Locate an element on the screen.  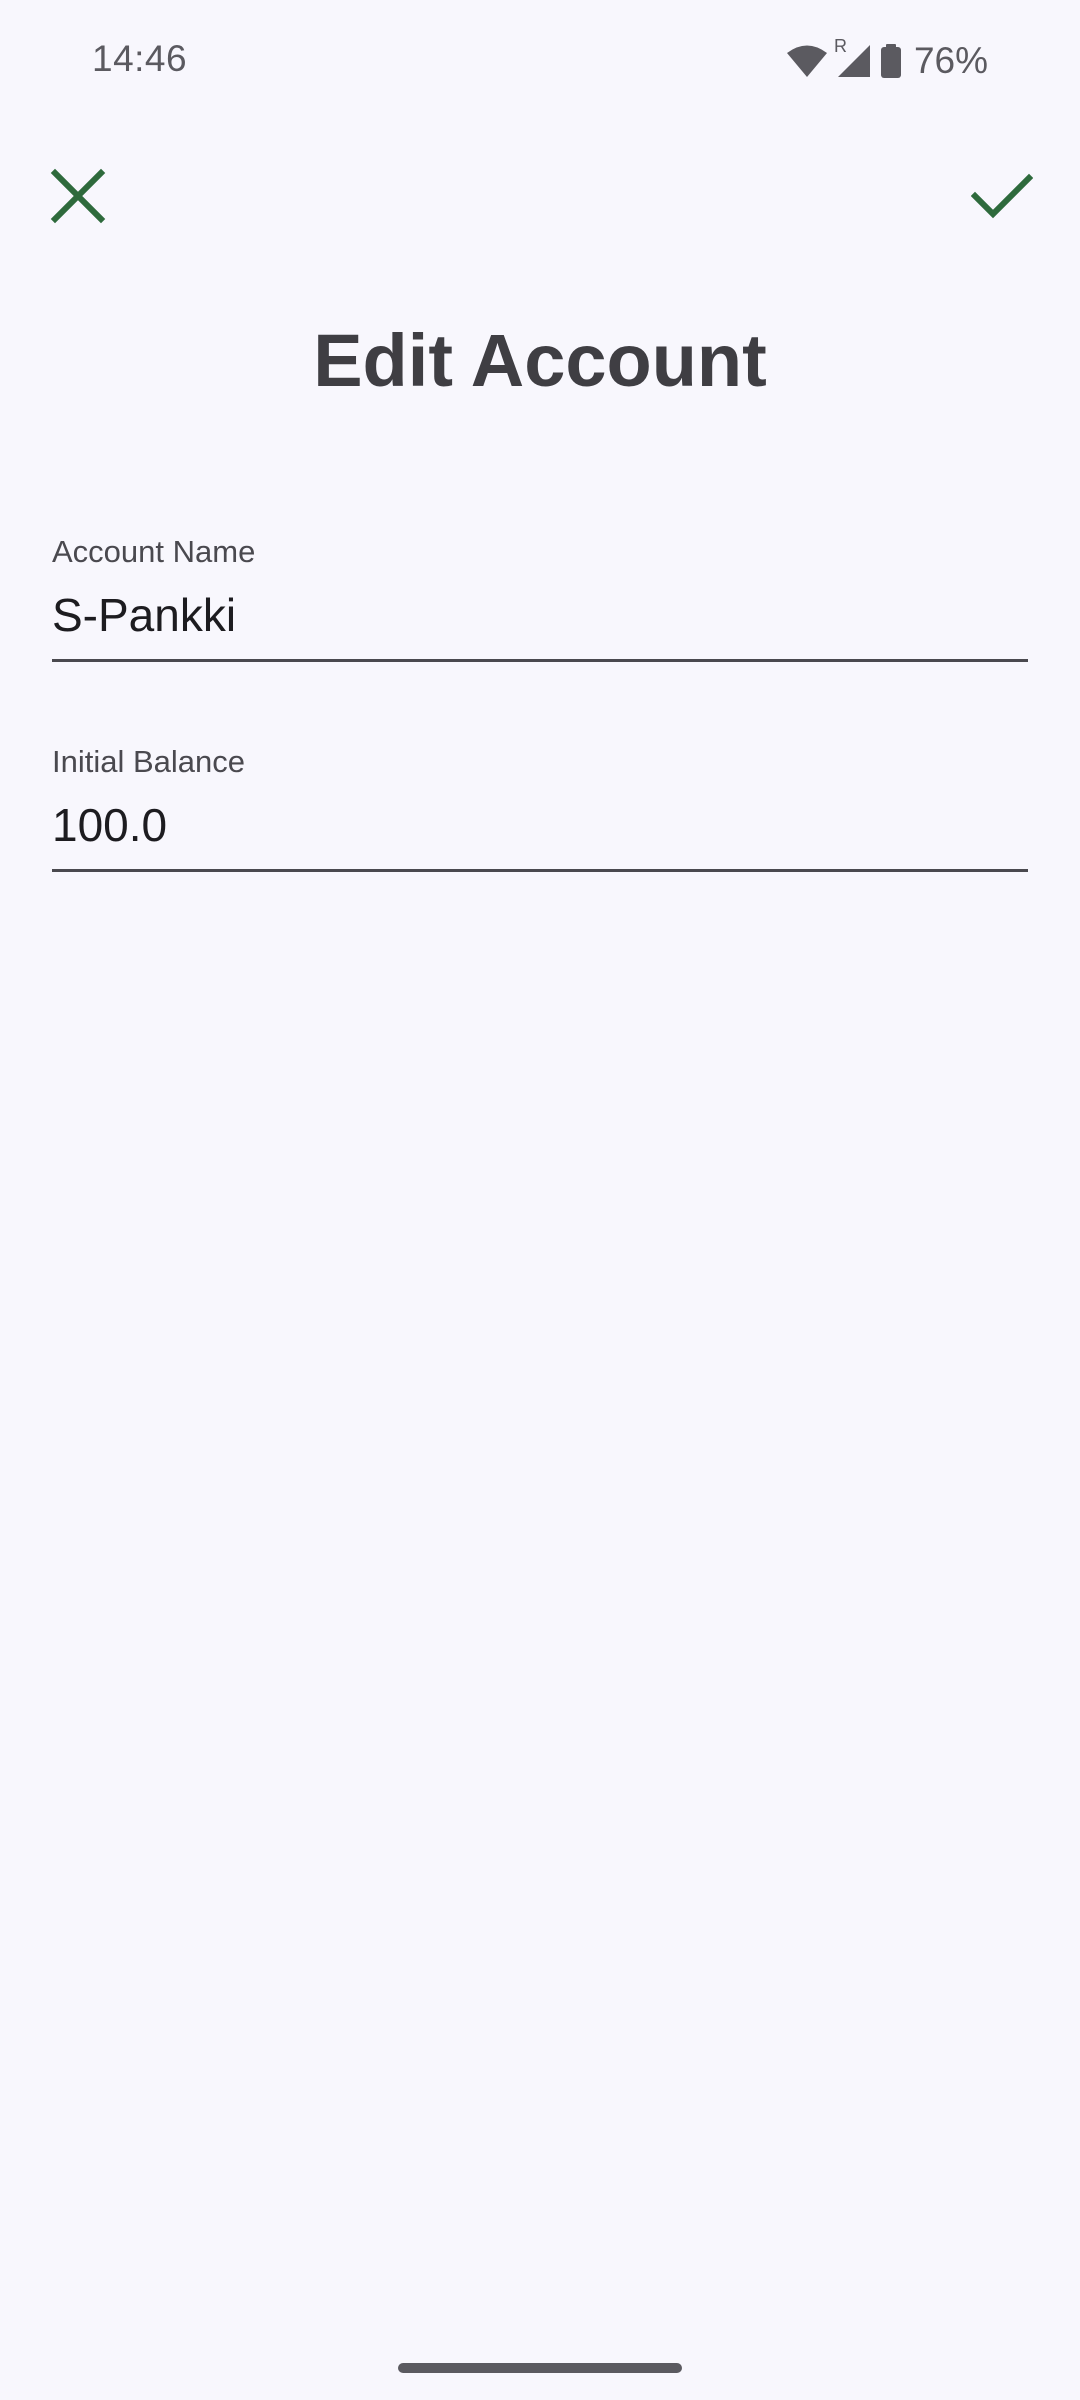
initial-balance-label: Initial Balance is located at coordinates (149, 761).